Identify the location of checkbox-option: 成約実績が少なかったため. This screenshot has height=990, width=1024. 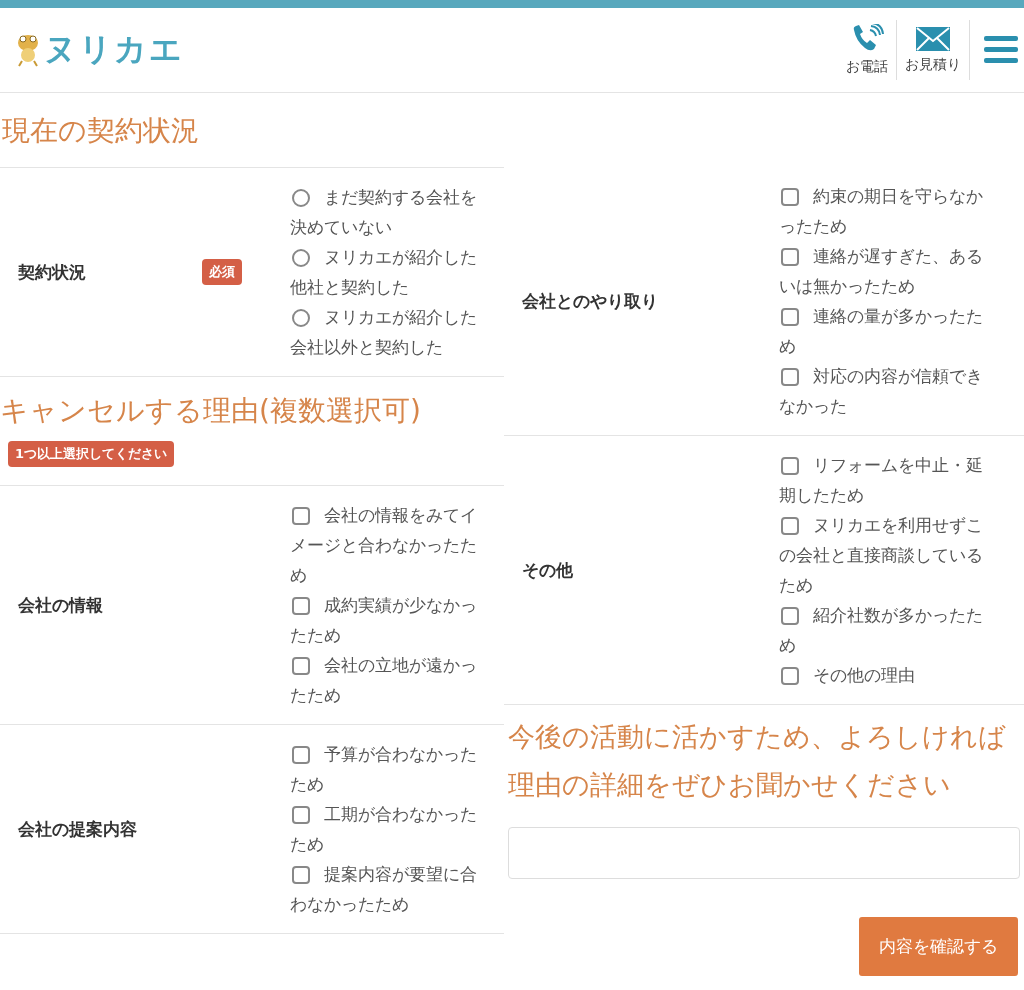
(388, 620).